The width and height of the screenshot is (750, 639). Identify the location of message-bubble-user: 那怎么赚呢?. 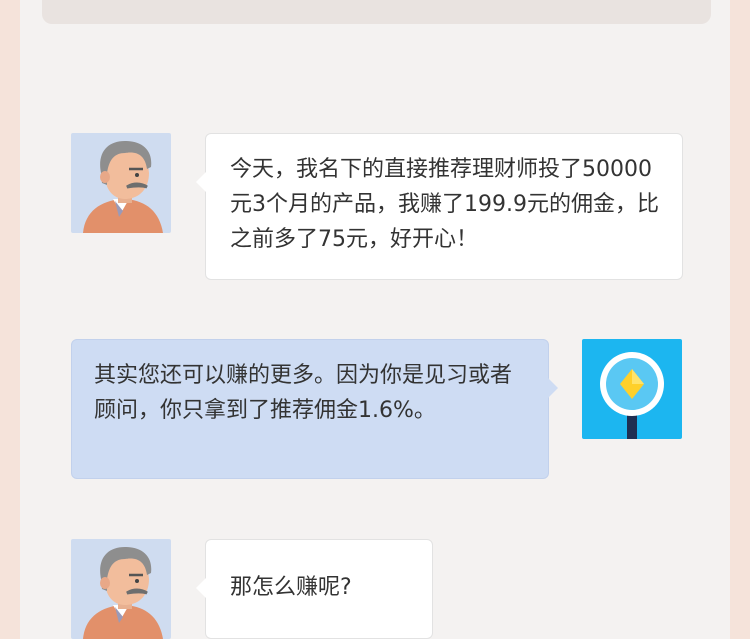
(314, 589).